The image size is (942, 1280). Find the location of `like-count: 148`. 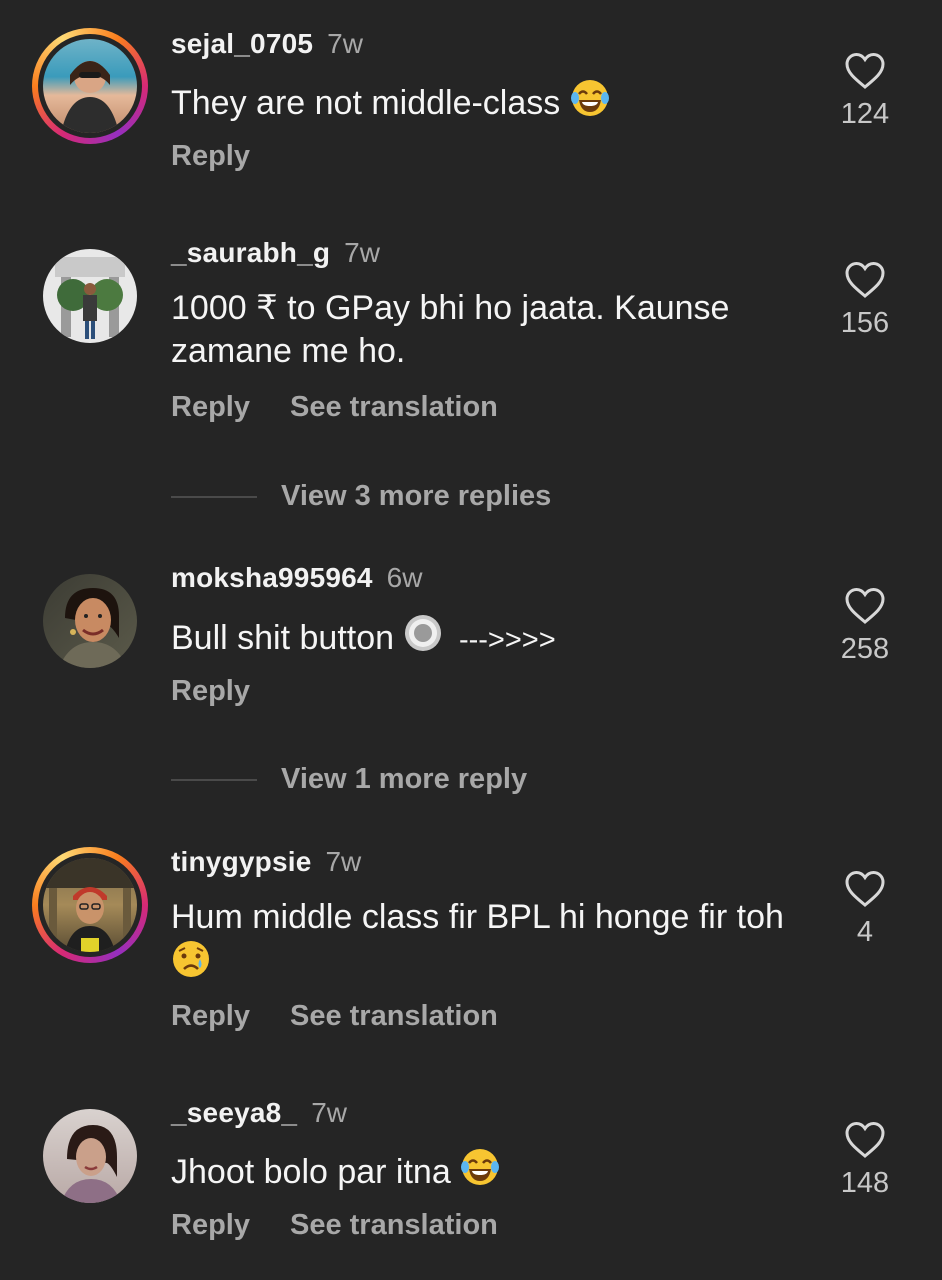

like-count: 148 is located at coordinates (865, 1183).